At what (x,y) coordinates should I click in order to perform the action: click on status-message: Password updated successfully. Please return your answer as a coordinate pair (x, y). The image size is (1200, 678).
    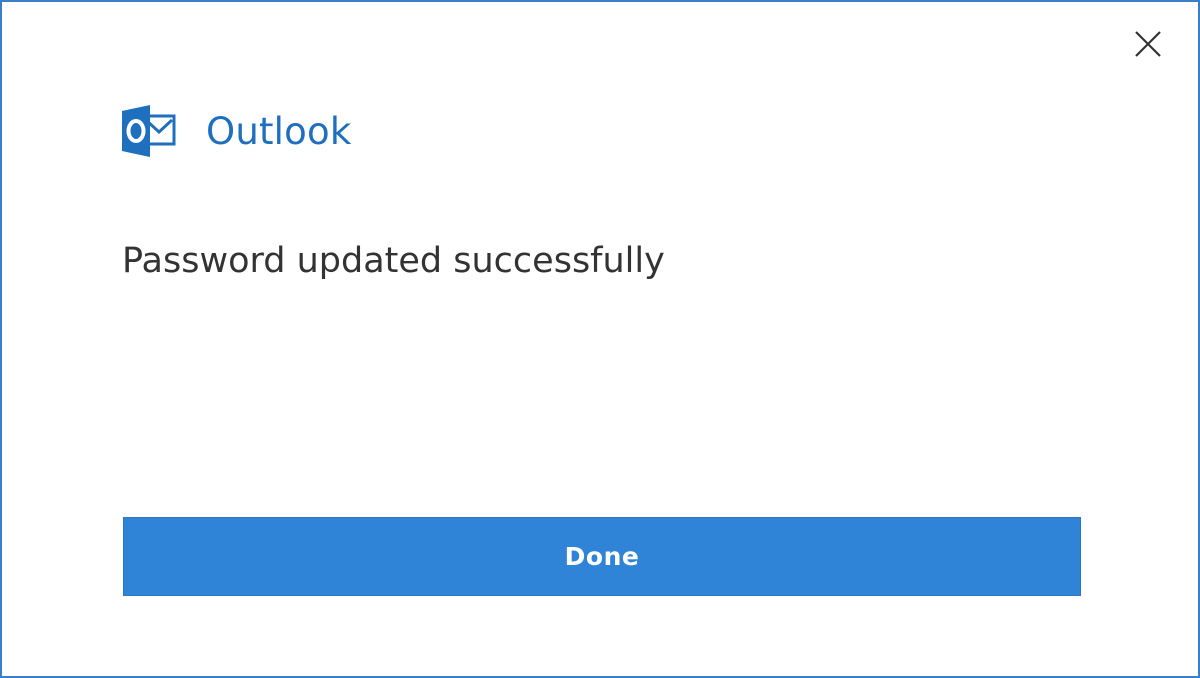
    Looking at the image, I should click on (393, 261).